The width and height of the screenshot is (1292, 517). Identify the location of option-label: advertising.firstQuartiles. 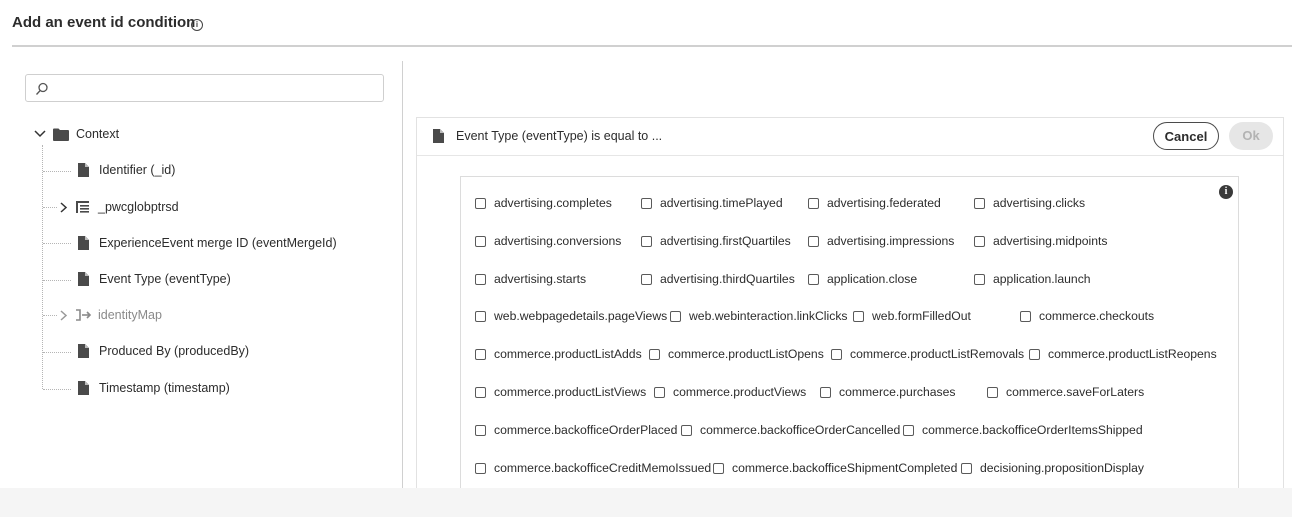
(725, 241).